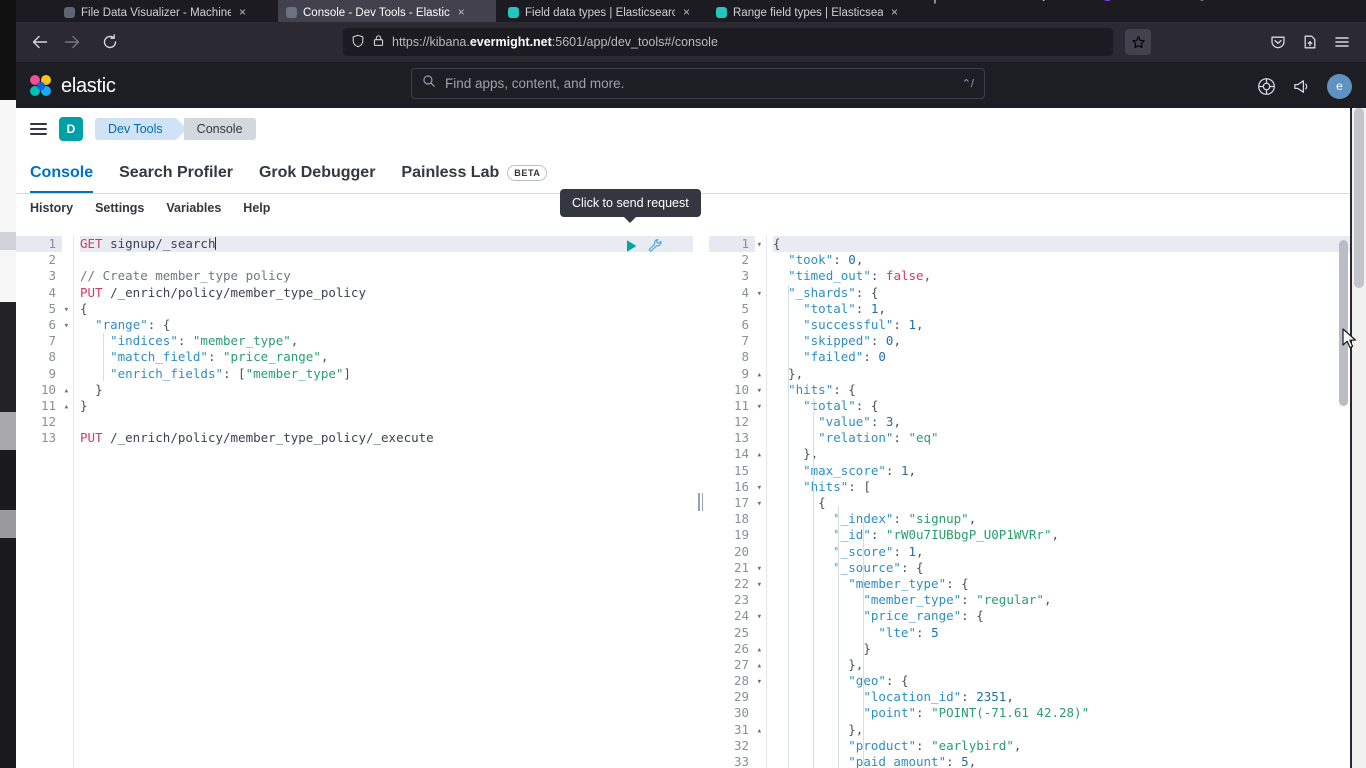 The width and height of the screenshot is (1366, 768). What do you see at coordinates (1266, 86) in the screenshot?
I see `help-icon` at bounding box center [1266, 86].